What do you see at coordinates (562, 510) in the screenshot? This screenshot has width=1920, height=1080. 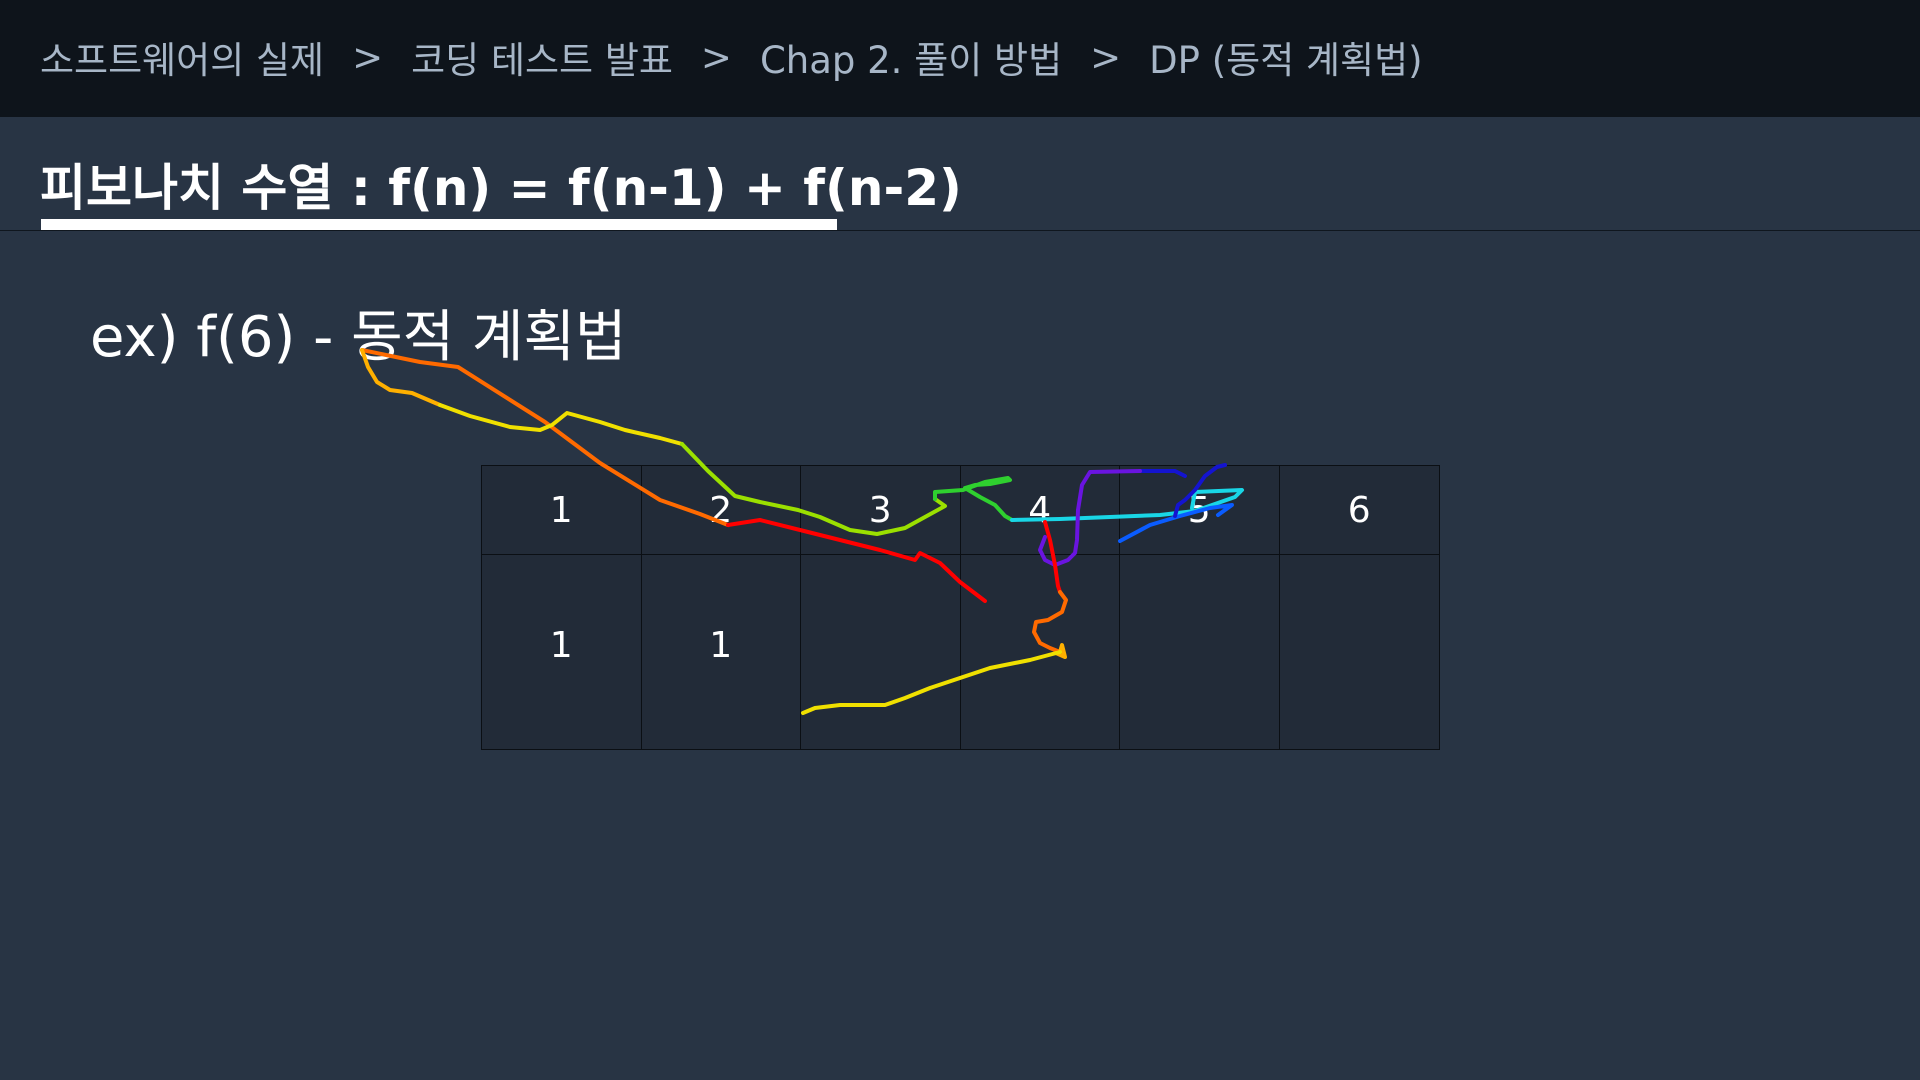 I see `table-index-cell: 1` at bounding box center [562, 510].